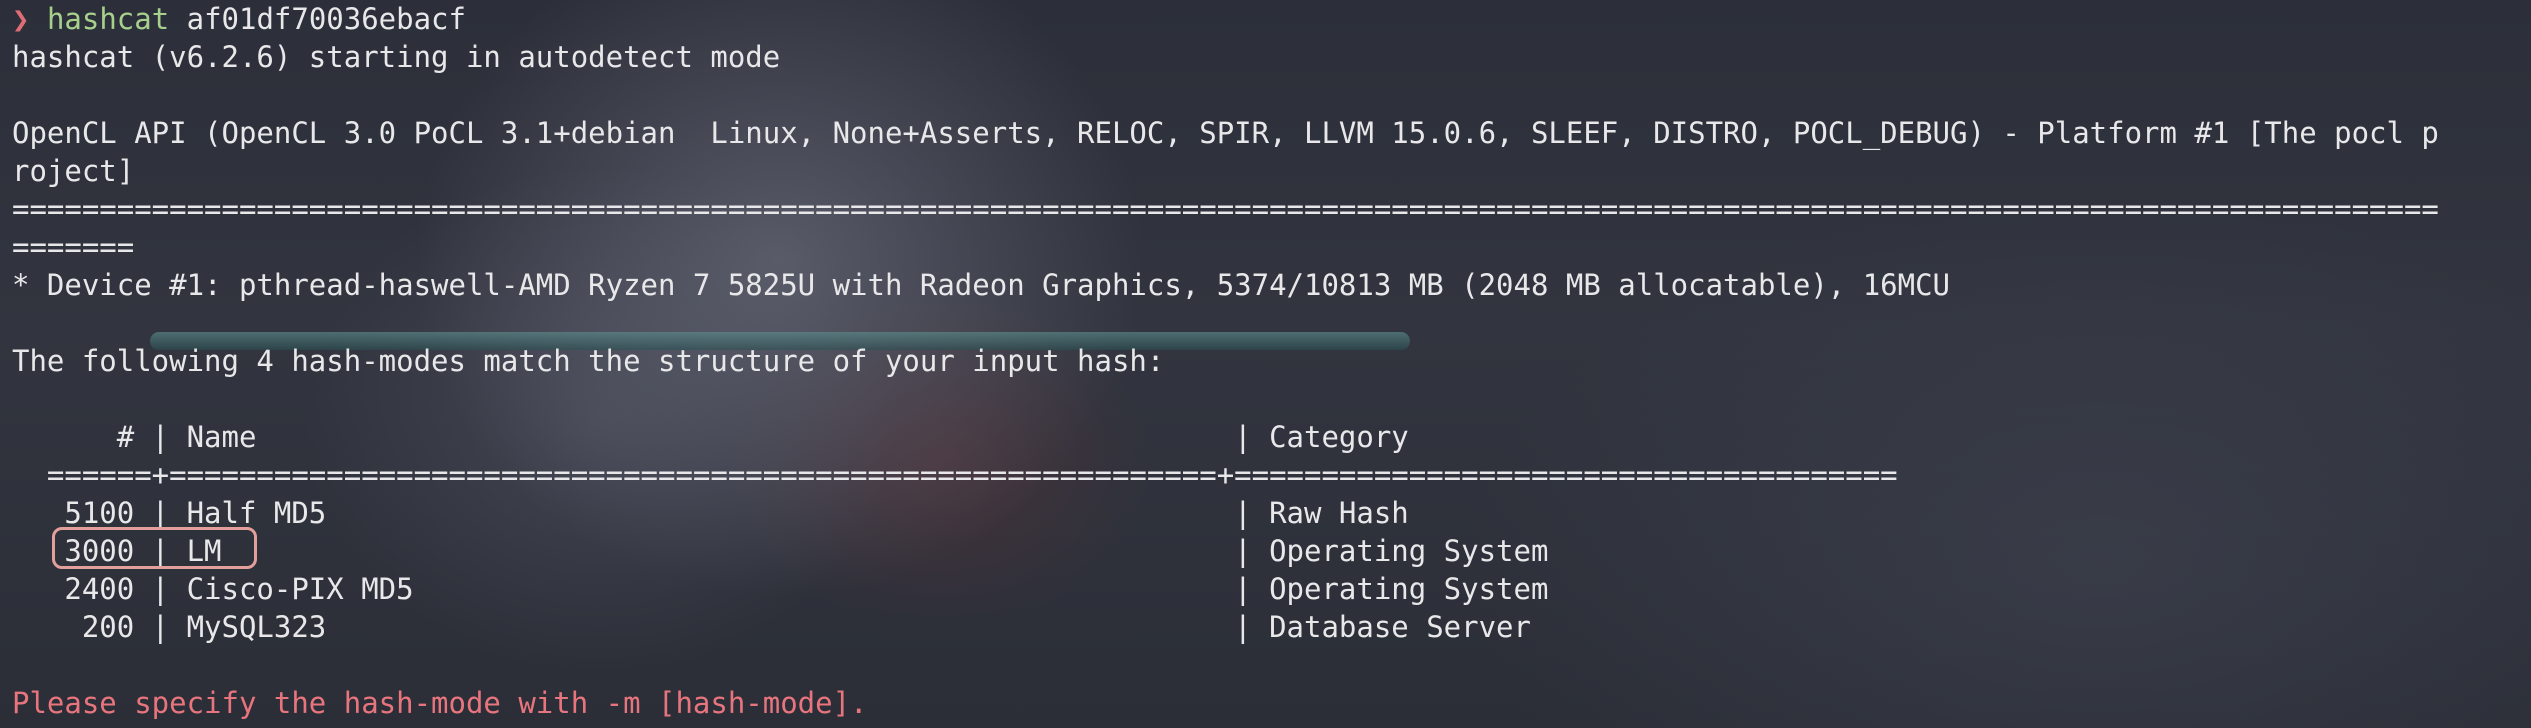 This screenshot has width=2531, height=728. What do you see at coordinates (1271, 19) in the screenshot?
I see `command-line: ❯ hashcat af01df70036ebacf` at bounding box center [1271, 19].